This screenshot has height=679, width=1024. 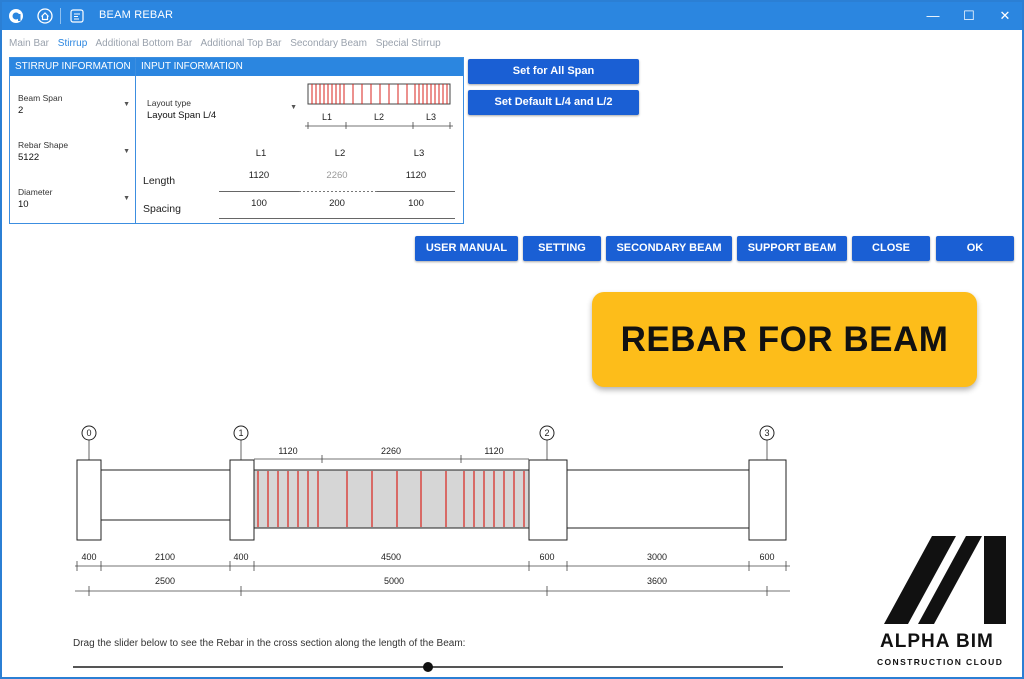 I want to click on title-bar: BEAM REBAR — ☐ ✕, so click(x=512, y=16).